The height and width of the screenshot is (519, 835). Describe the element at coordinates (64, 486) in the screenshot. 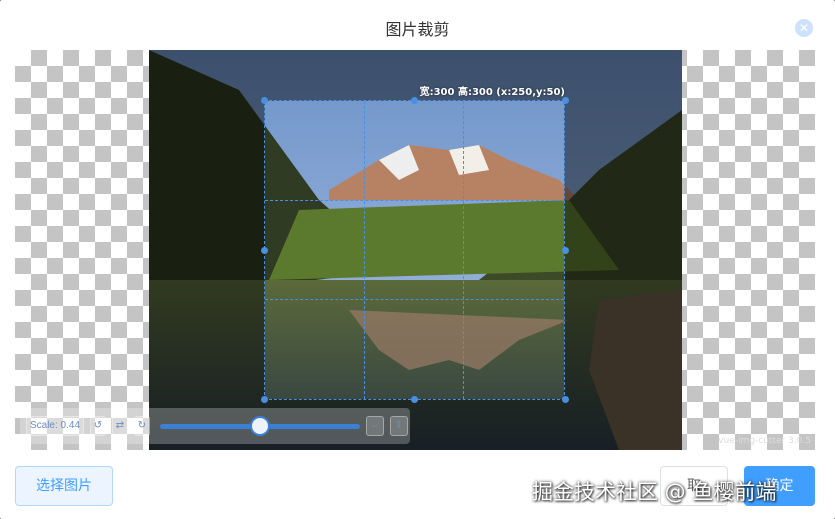

I see `select-image-button: 选择图片` at that location.